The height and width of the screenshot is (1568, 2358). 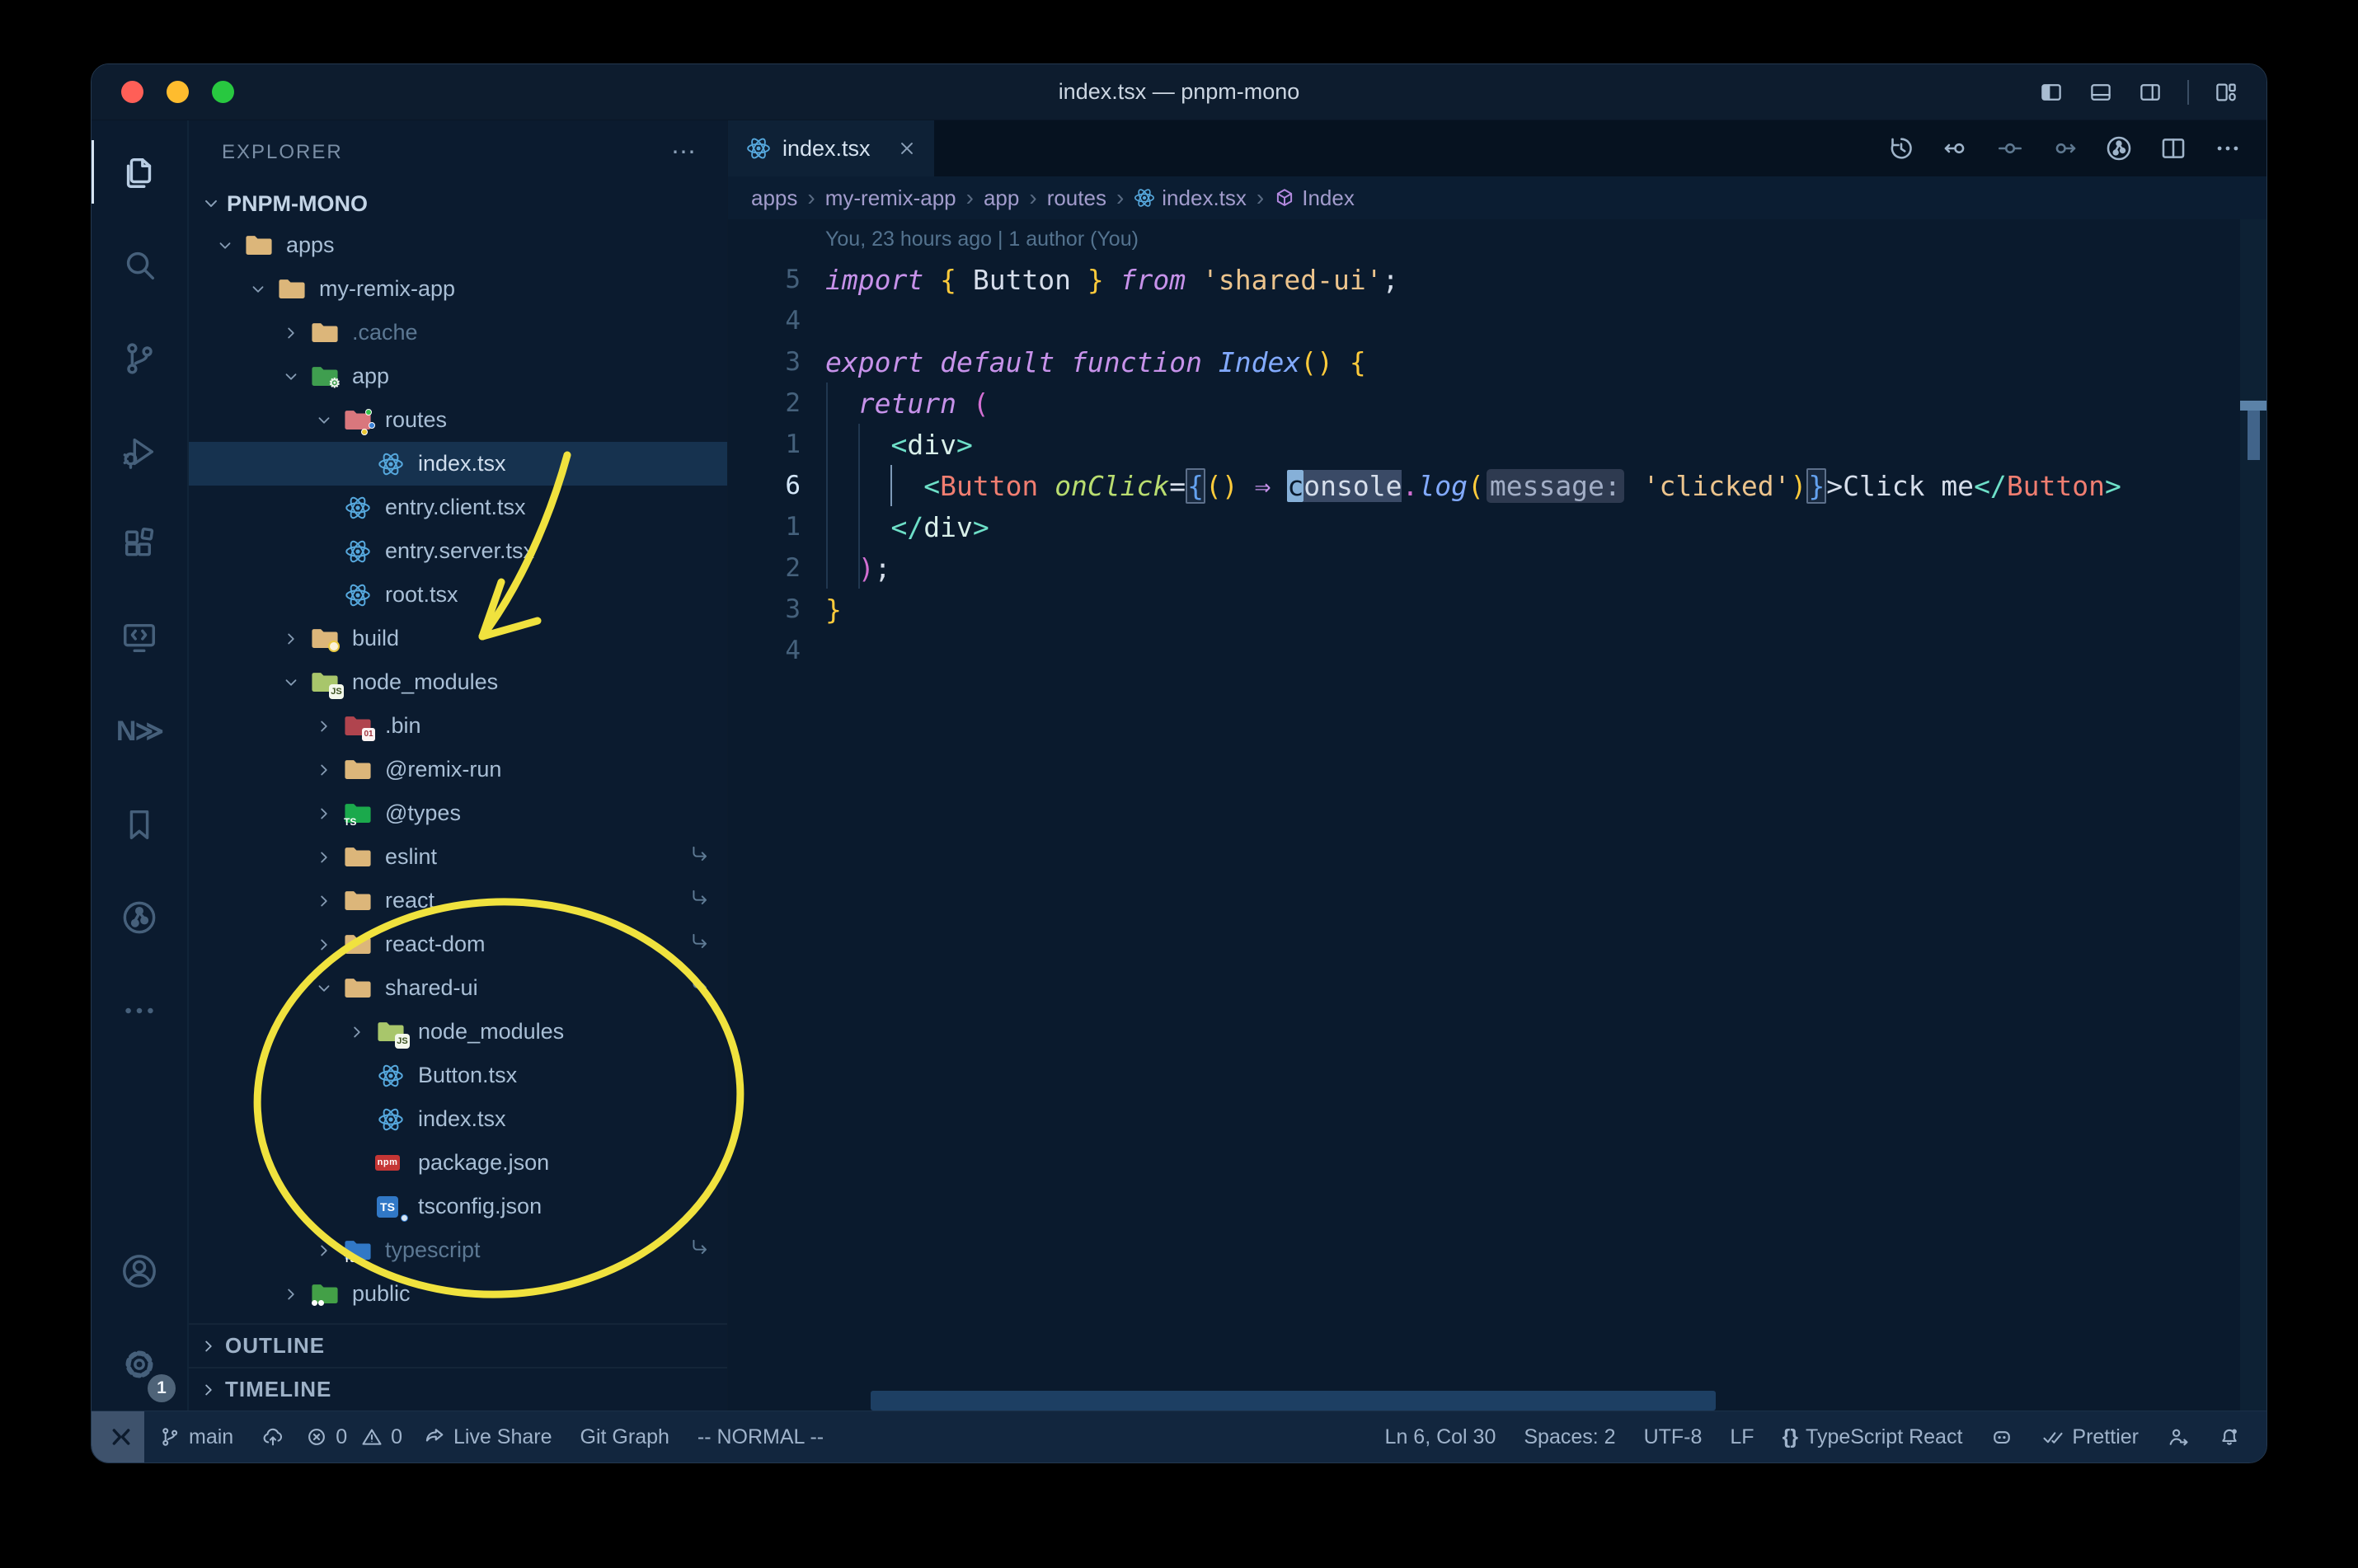 I want to click on activity-extensions, so click(x=140, y=544).